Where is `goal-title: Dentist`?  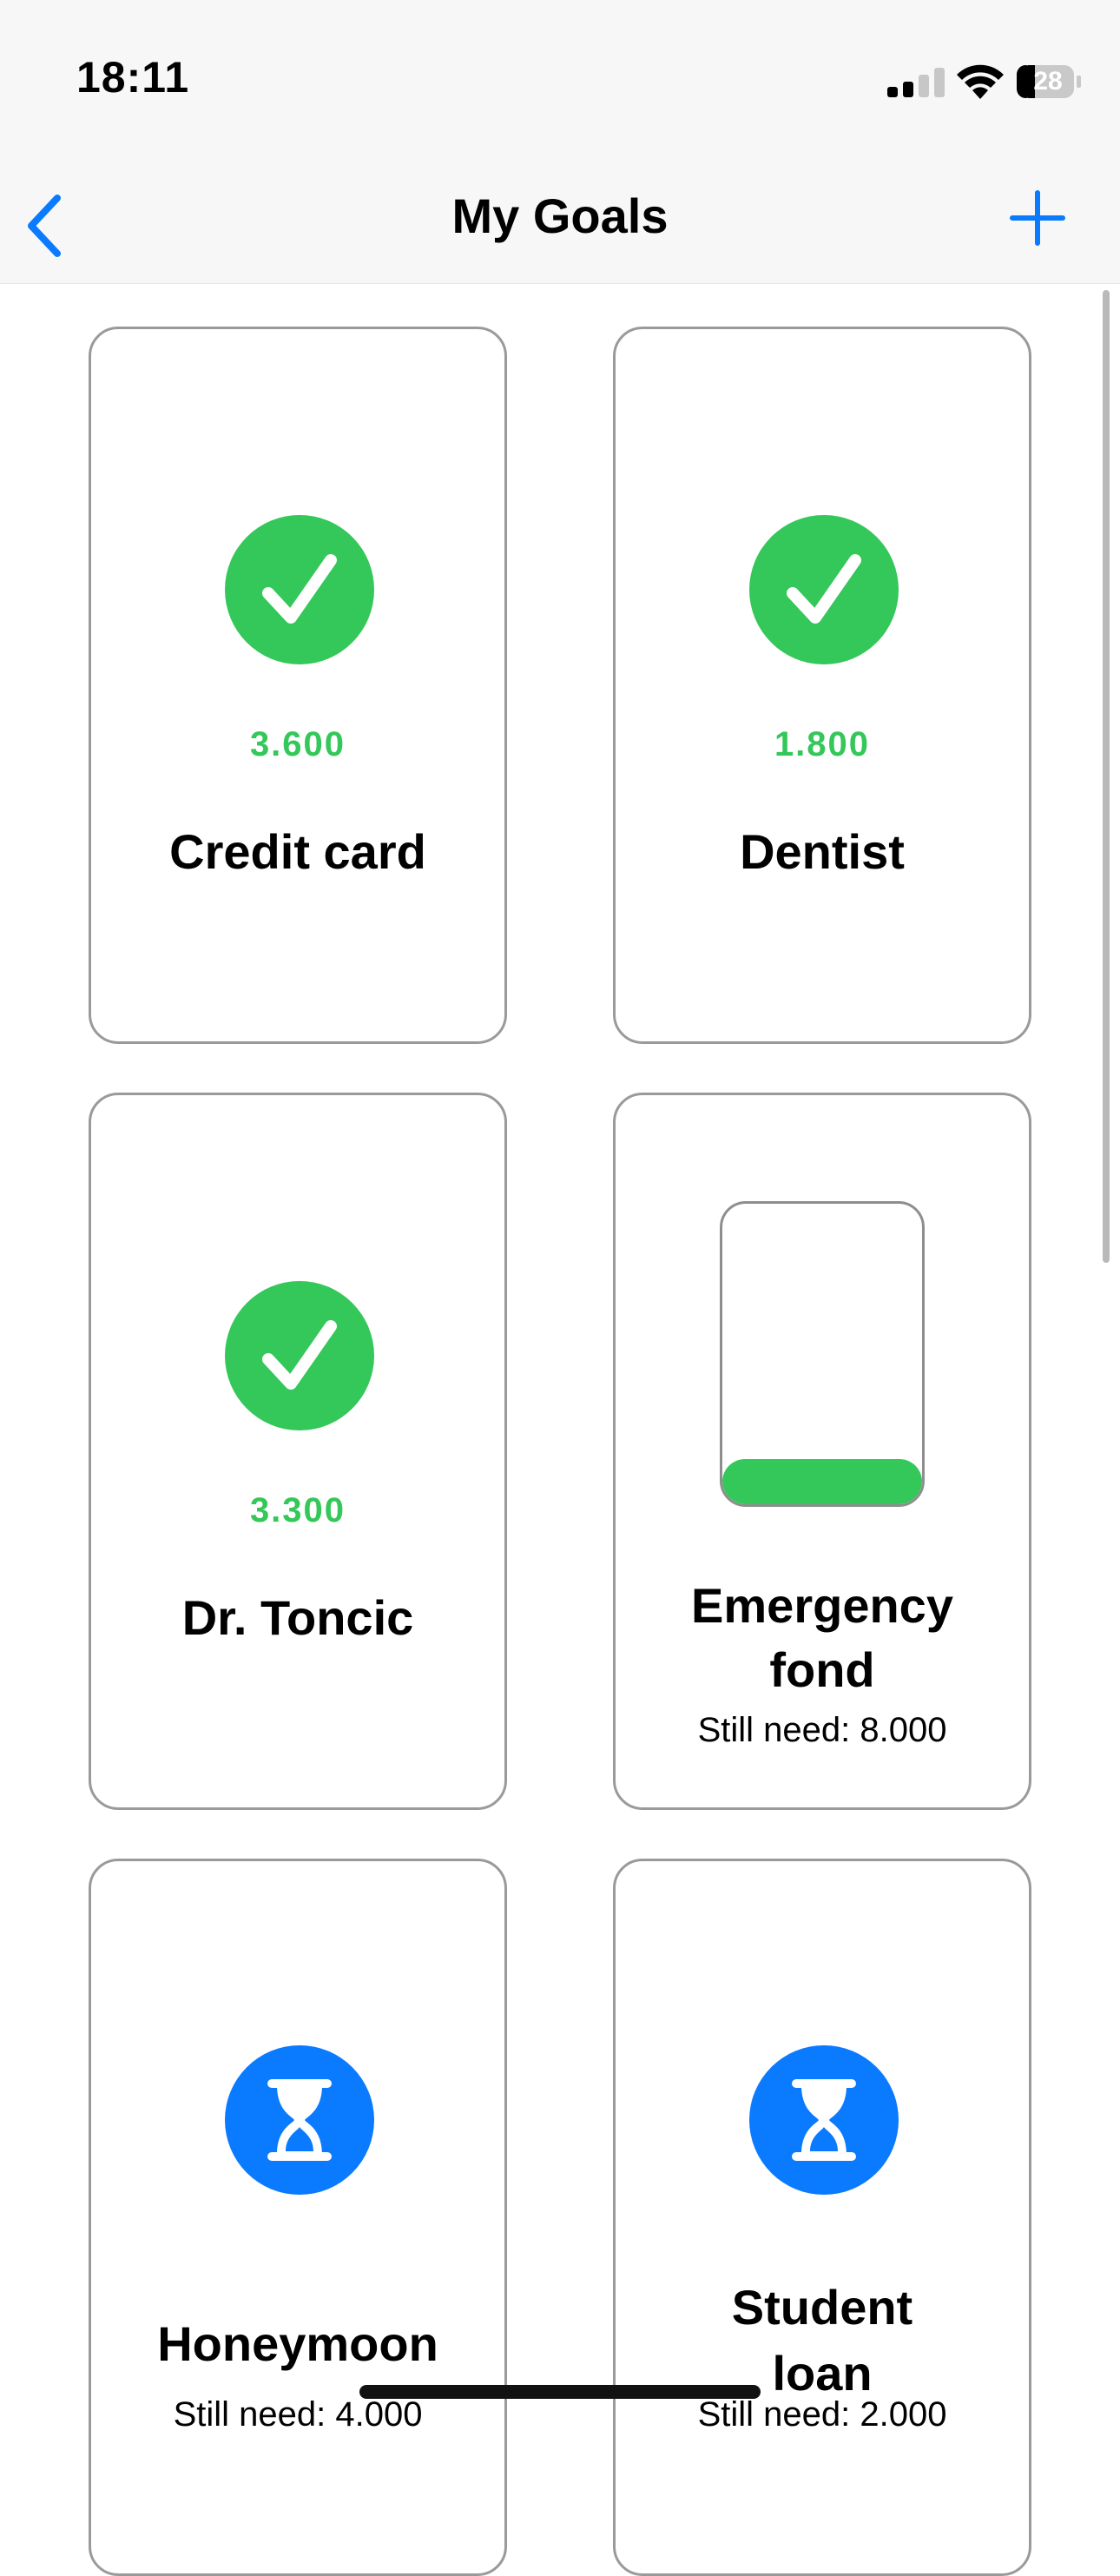
goal-title: Dentist is located at coordinates (822, 851).